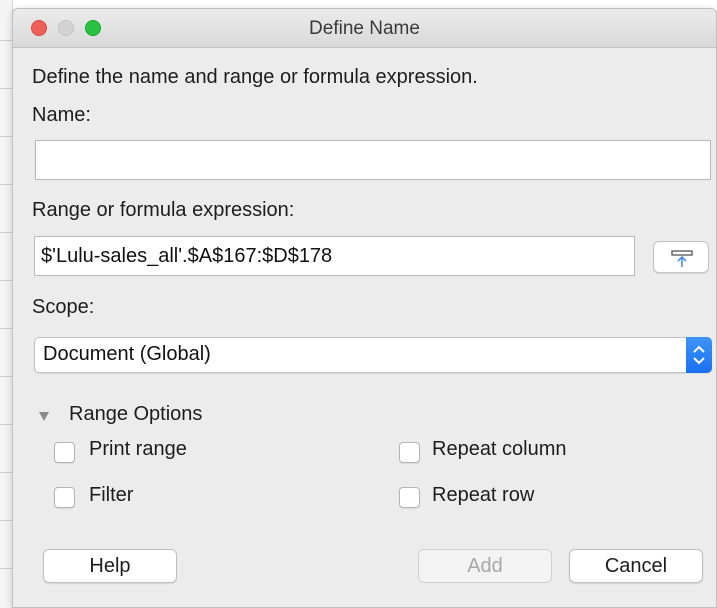 The width and height of the screenshot is (717, 608). What do you see at coordinates (373, 160) in the screenshot?
I see `name-input` at bounding box center [373, 160].